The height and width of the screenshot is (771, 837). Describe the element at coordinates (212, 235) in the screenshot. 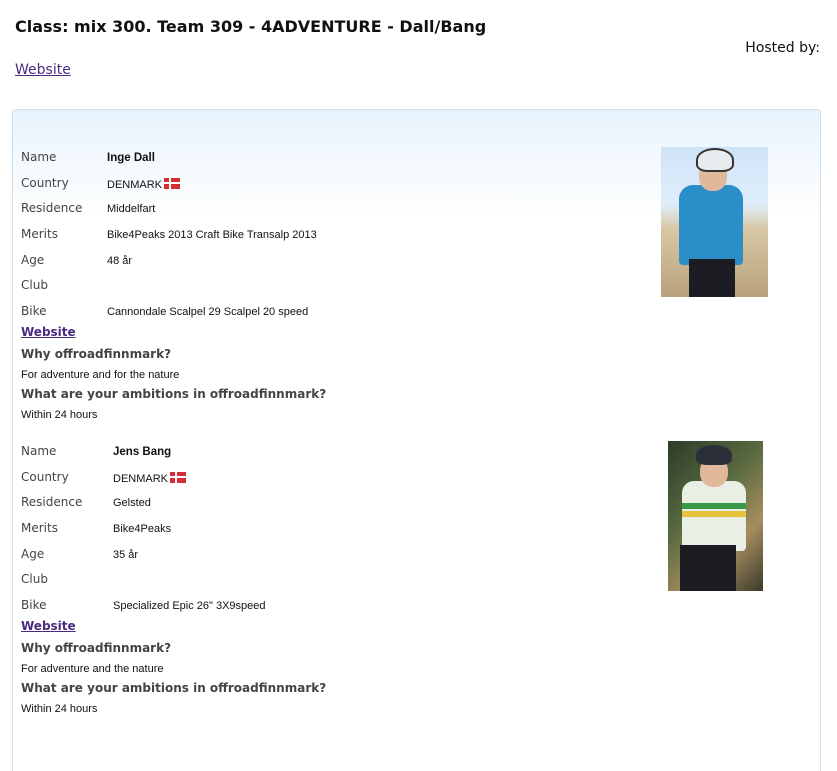

I see `merits-value: Bike4Peaks 2013 Craft Bike Transalp 2013` at that location.